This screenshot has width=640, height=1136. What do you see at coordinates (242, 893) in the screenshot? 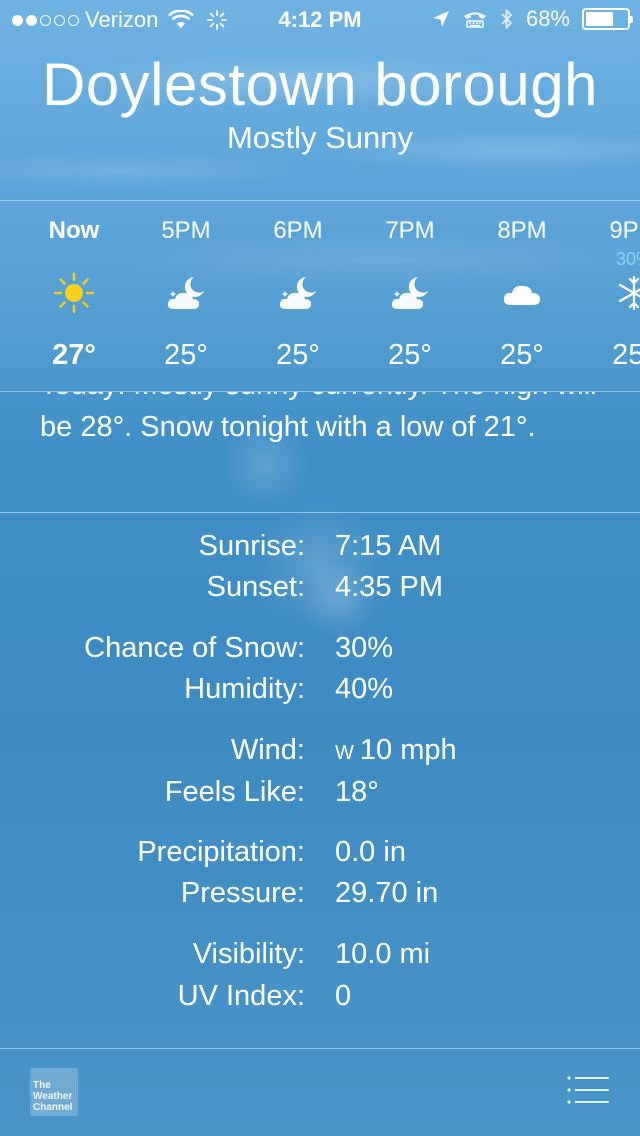
I see `detail-label: Pressure:` at bounding box center [242, 893].